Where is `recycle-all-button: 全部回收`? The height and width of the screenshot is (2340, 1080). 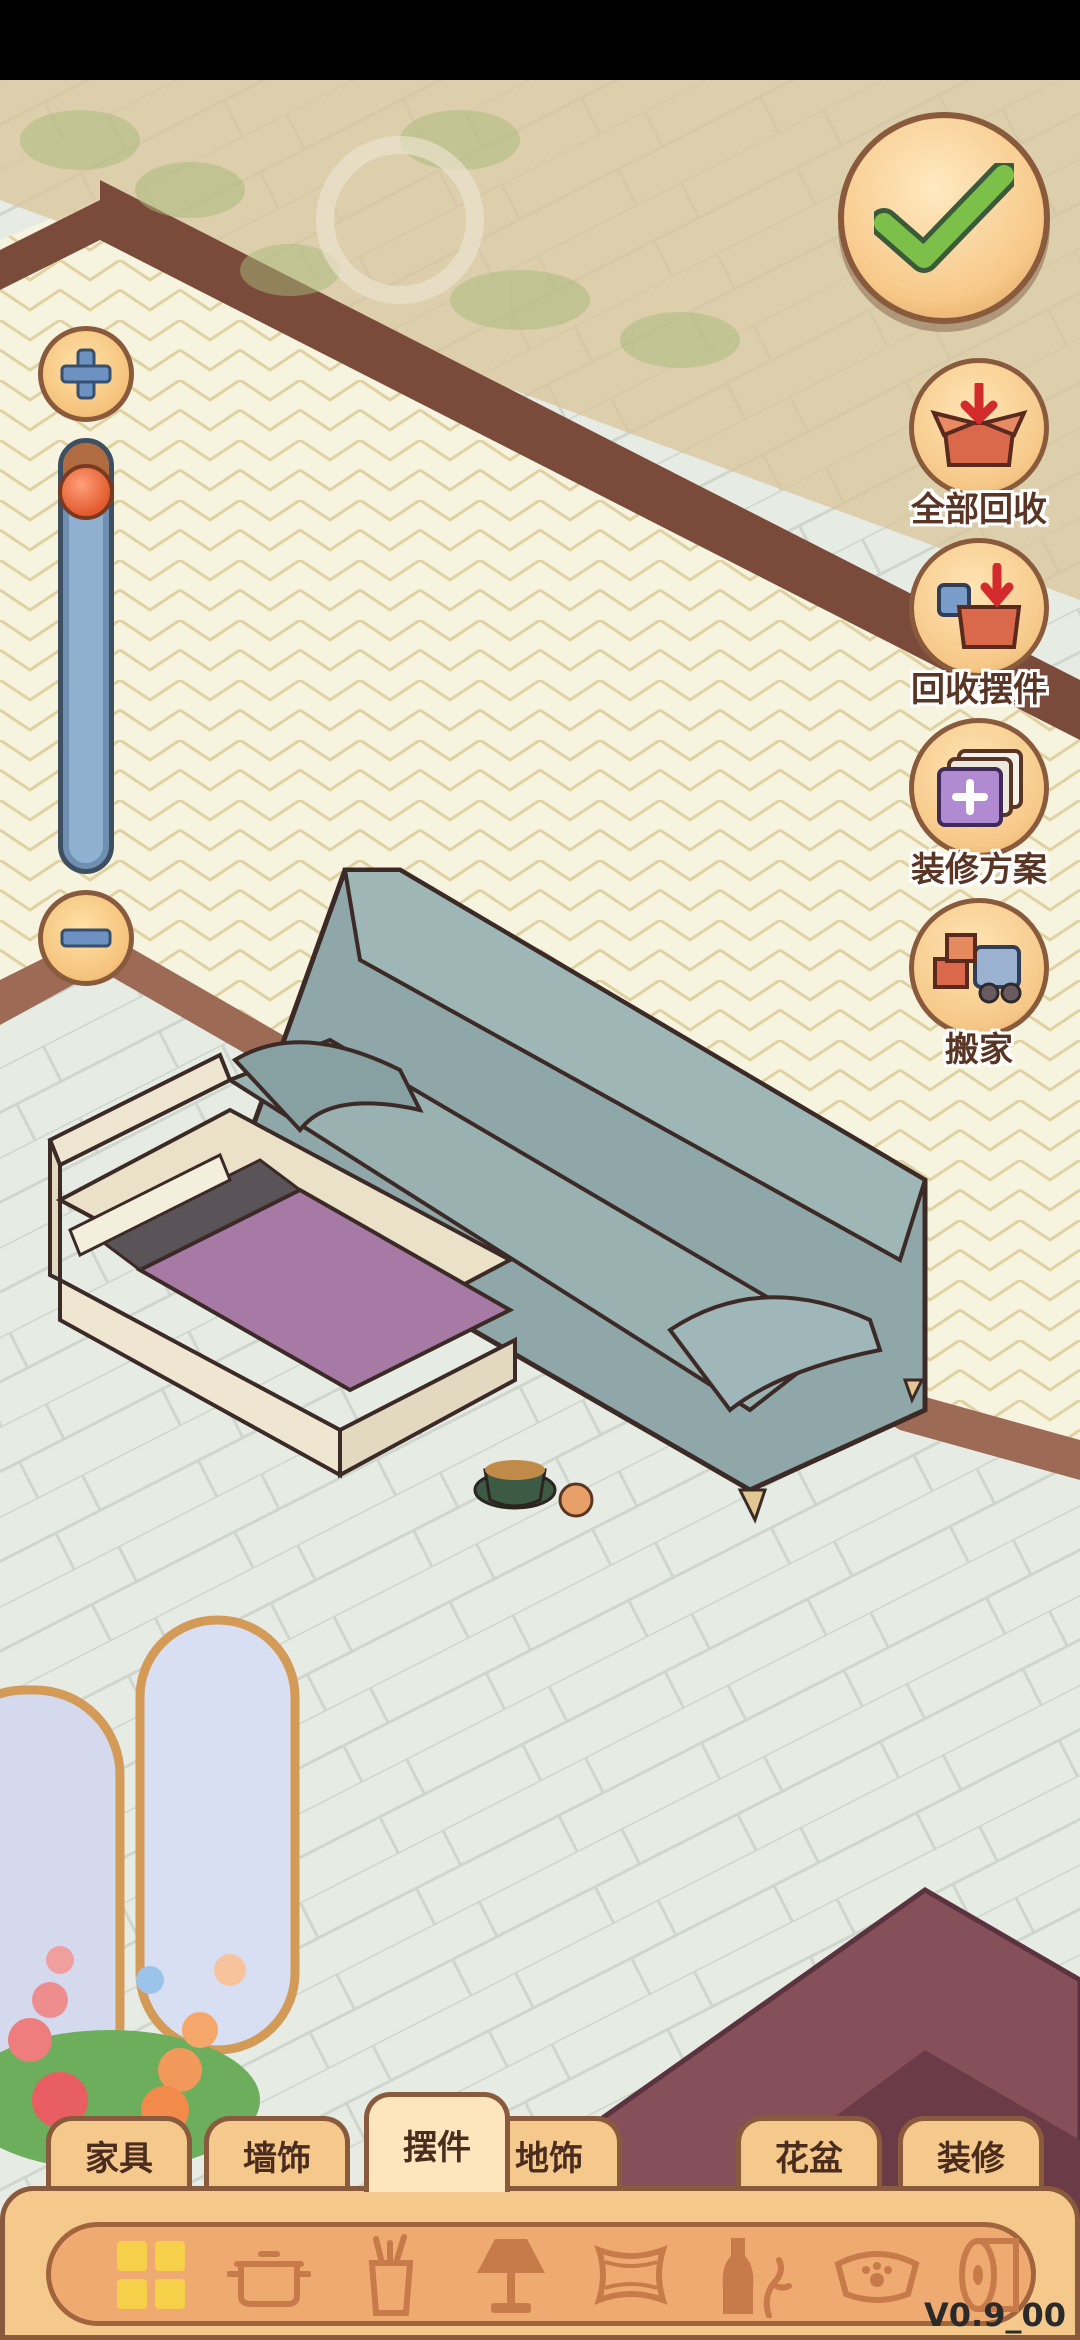 recycle-all-button: 全部回收 is located at coordinates (979, 444).